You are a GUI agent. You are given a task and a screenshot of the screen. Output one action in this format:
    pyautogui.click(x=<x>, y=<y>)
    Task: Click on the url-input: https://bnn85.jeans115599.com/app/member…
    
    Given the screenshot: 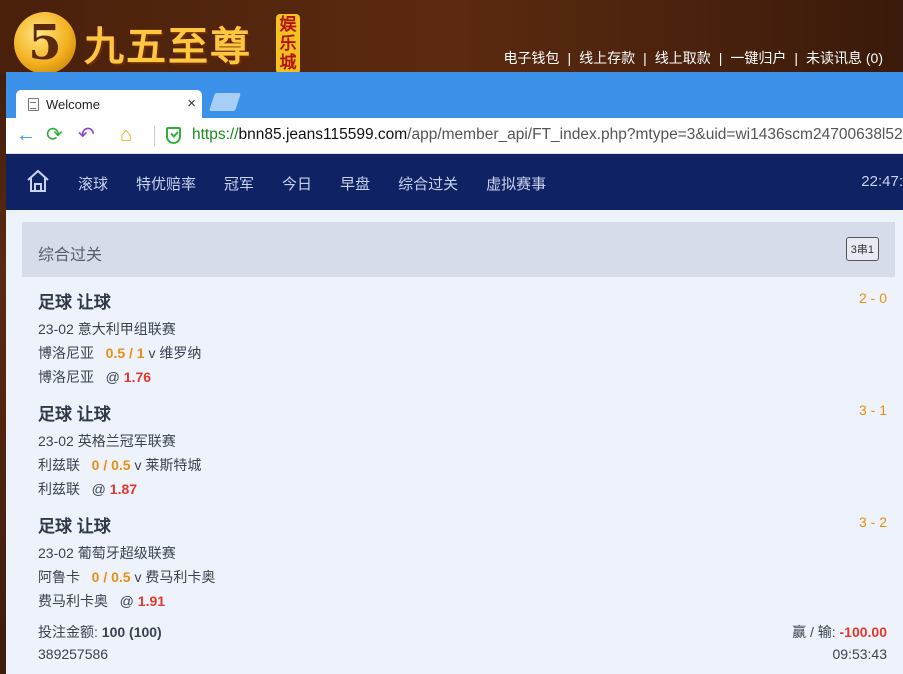 What is the action you would take?
    pyautogui.click(x=547, y=135)
    